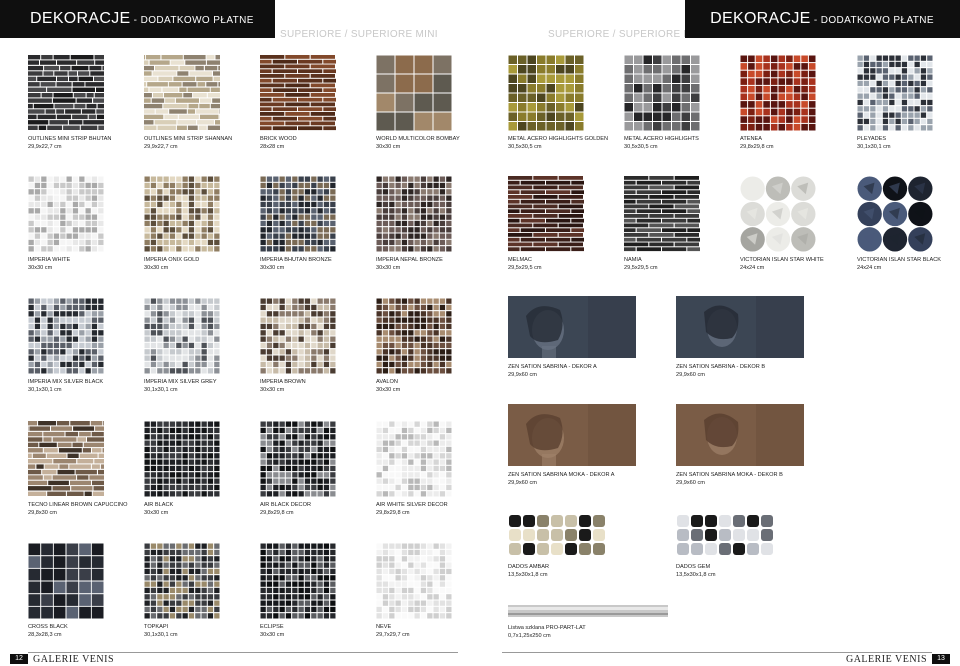 The image size is (960, 666). I want to click on product-size: 28x28 cm, so click(272, 146).